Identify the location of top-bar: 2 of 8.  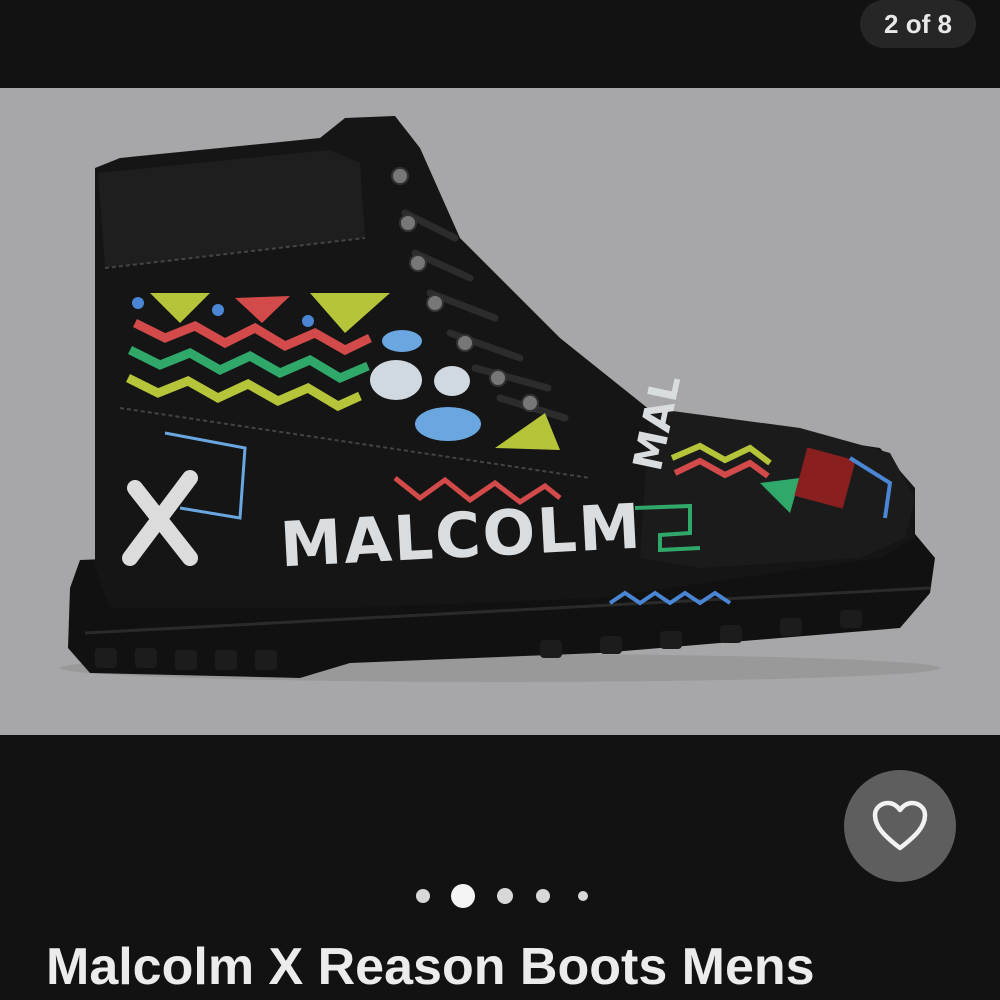
(500, 44).